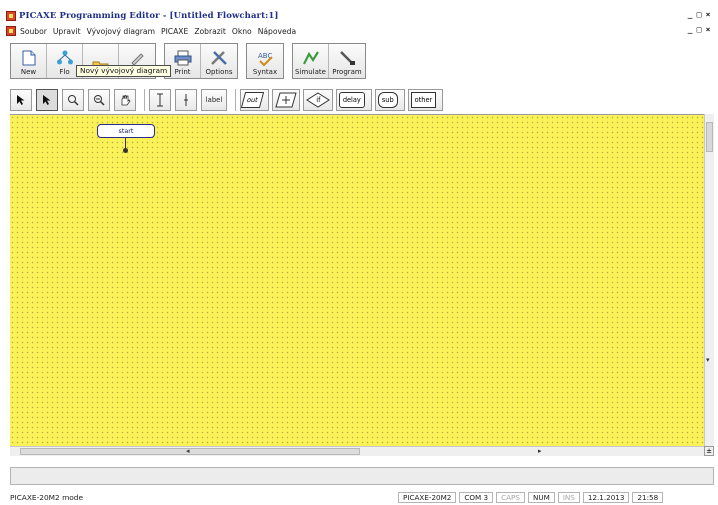 This screenshot has width=718, height=505. Describe the element at coordinates (708, 29) in the screenshot. I see `doc-close-button: ×` at that location.